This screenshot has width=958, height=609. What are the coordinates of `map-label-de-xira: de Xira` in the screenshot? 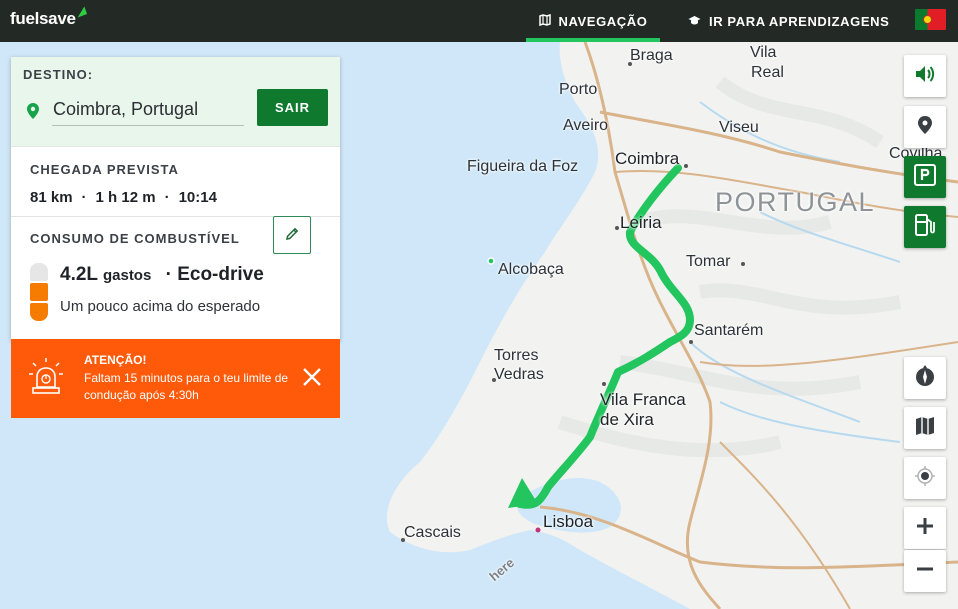 It's located at (627, 419).